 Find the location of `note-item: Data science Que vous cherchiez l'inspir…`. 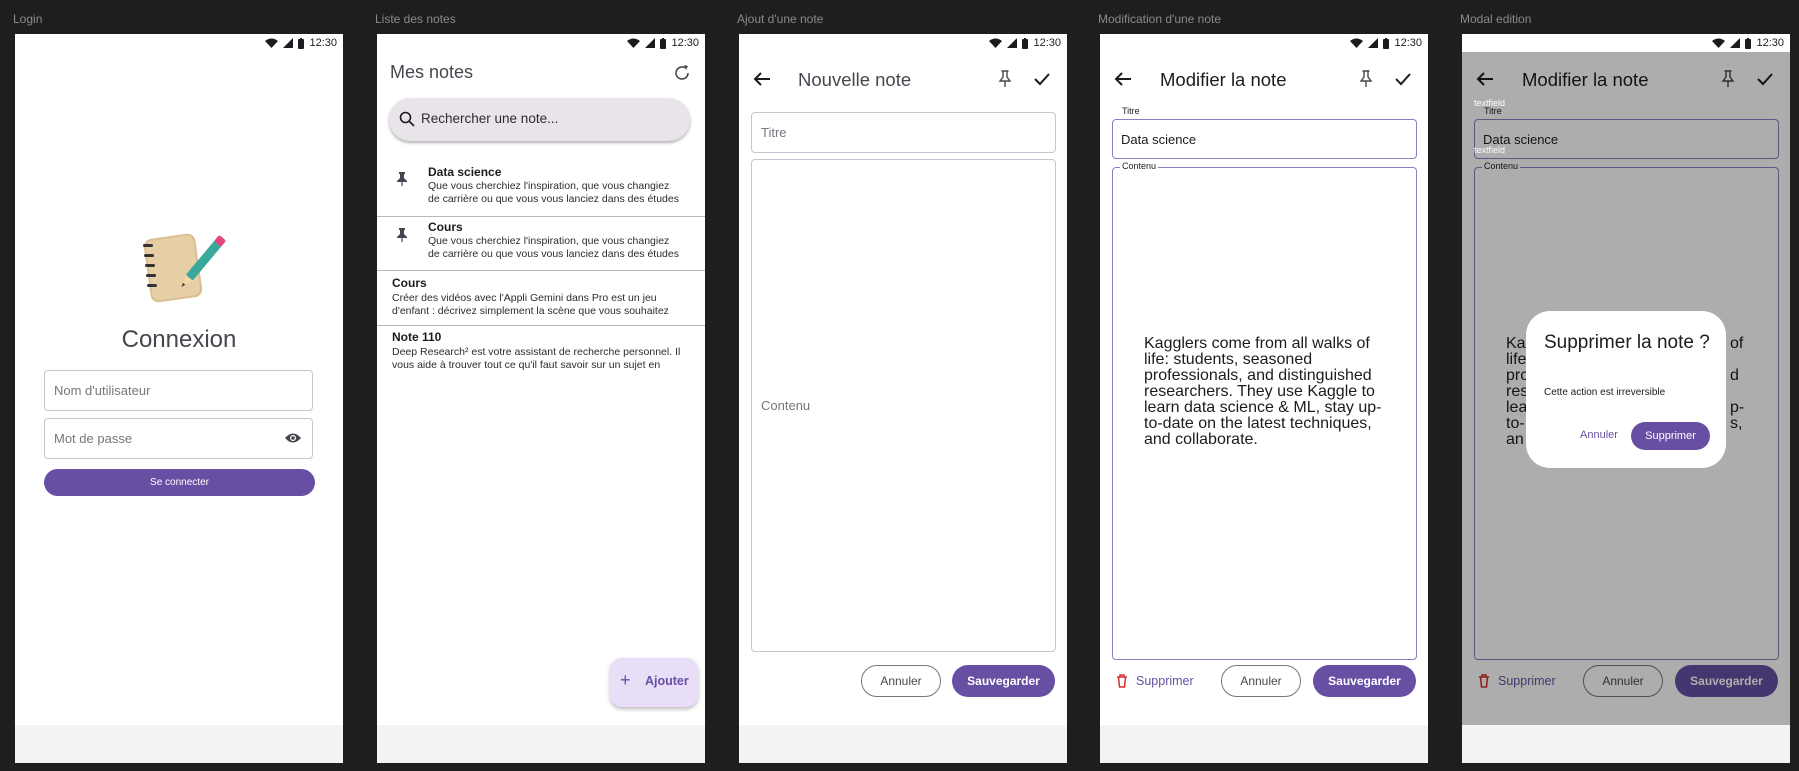

note-item: Data science Que vous cherchiez l'inspir… is located at coordinates (541, 188).